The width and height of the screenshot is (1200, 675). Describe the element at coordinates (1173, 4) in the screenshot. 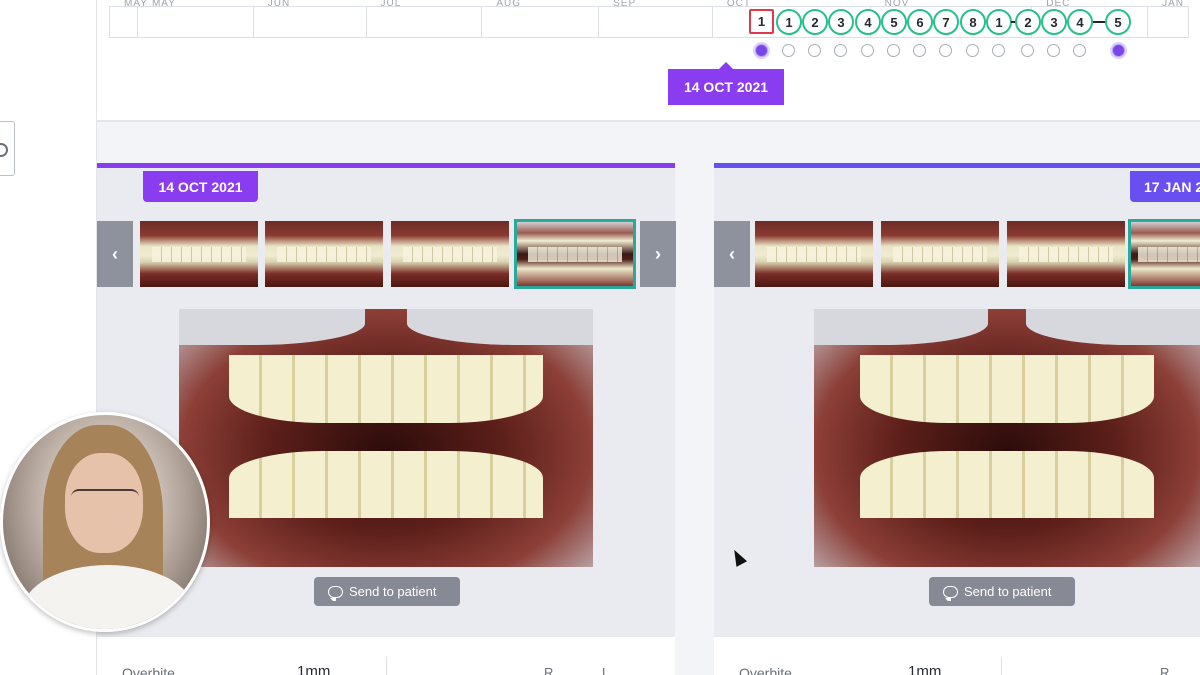

I see `month-cell: JAN` at that location.